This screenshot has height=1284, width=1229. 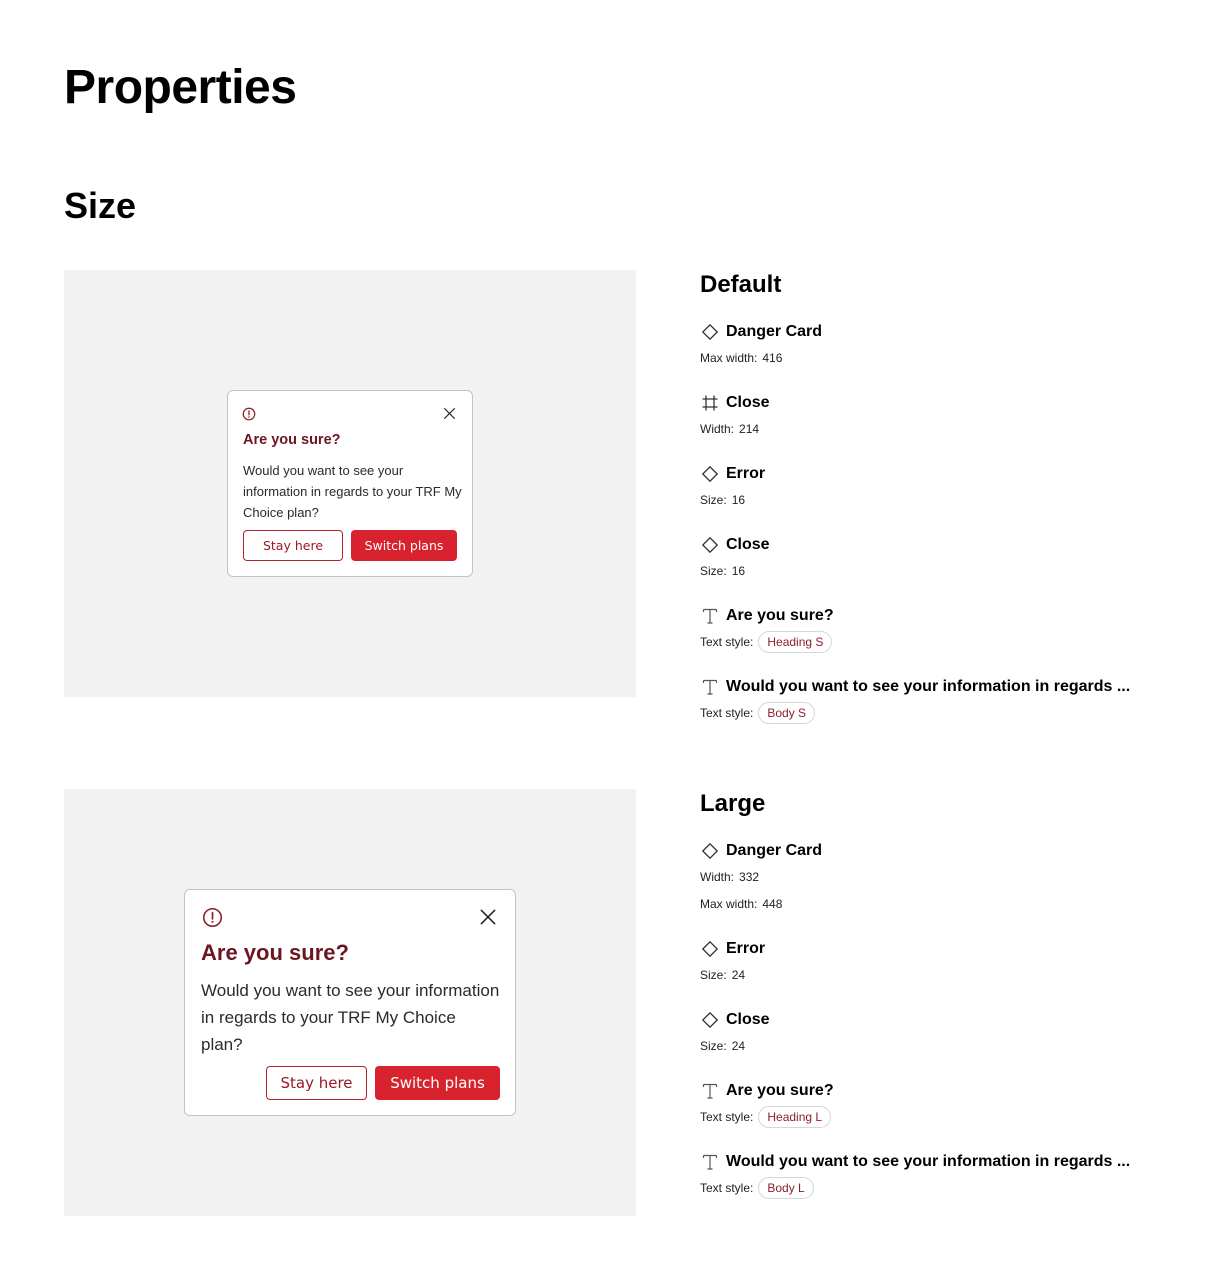 What do you see at coordinates (940, 487) in the screenshot?
I see `prop-error: Error Size: 16` at bounding box center [940, 487].